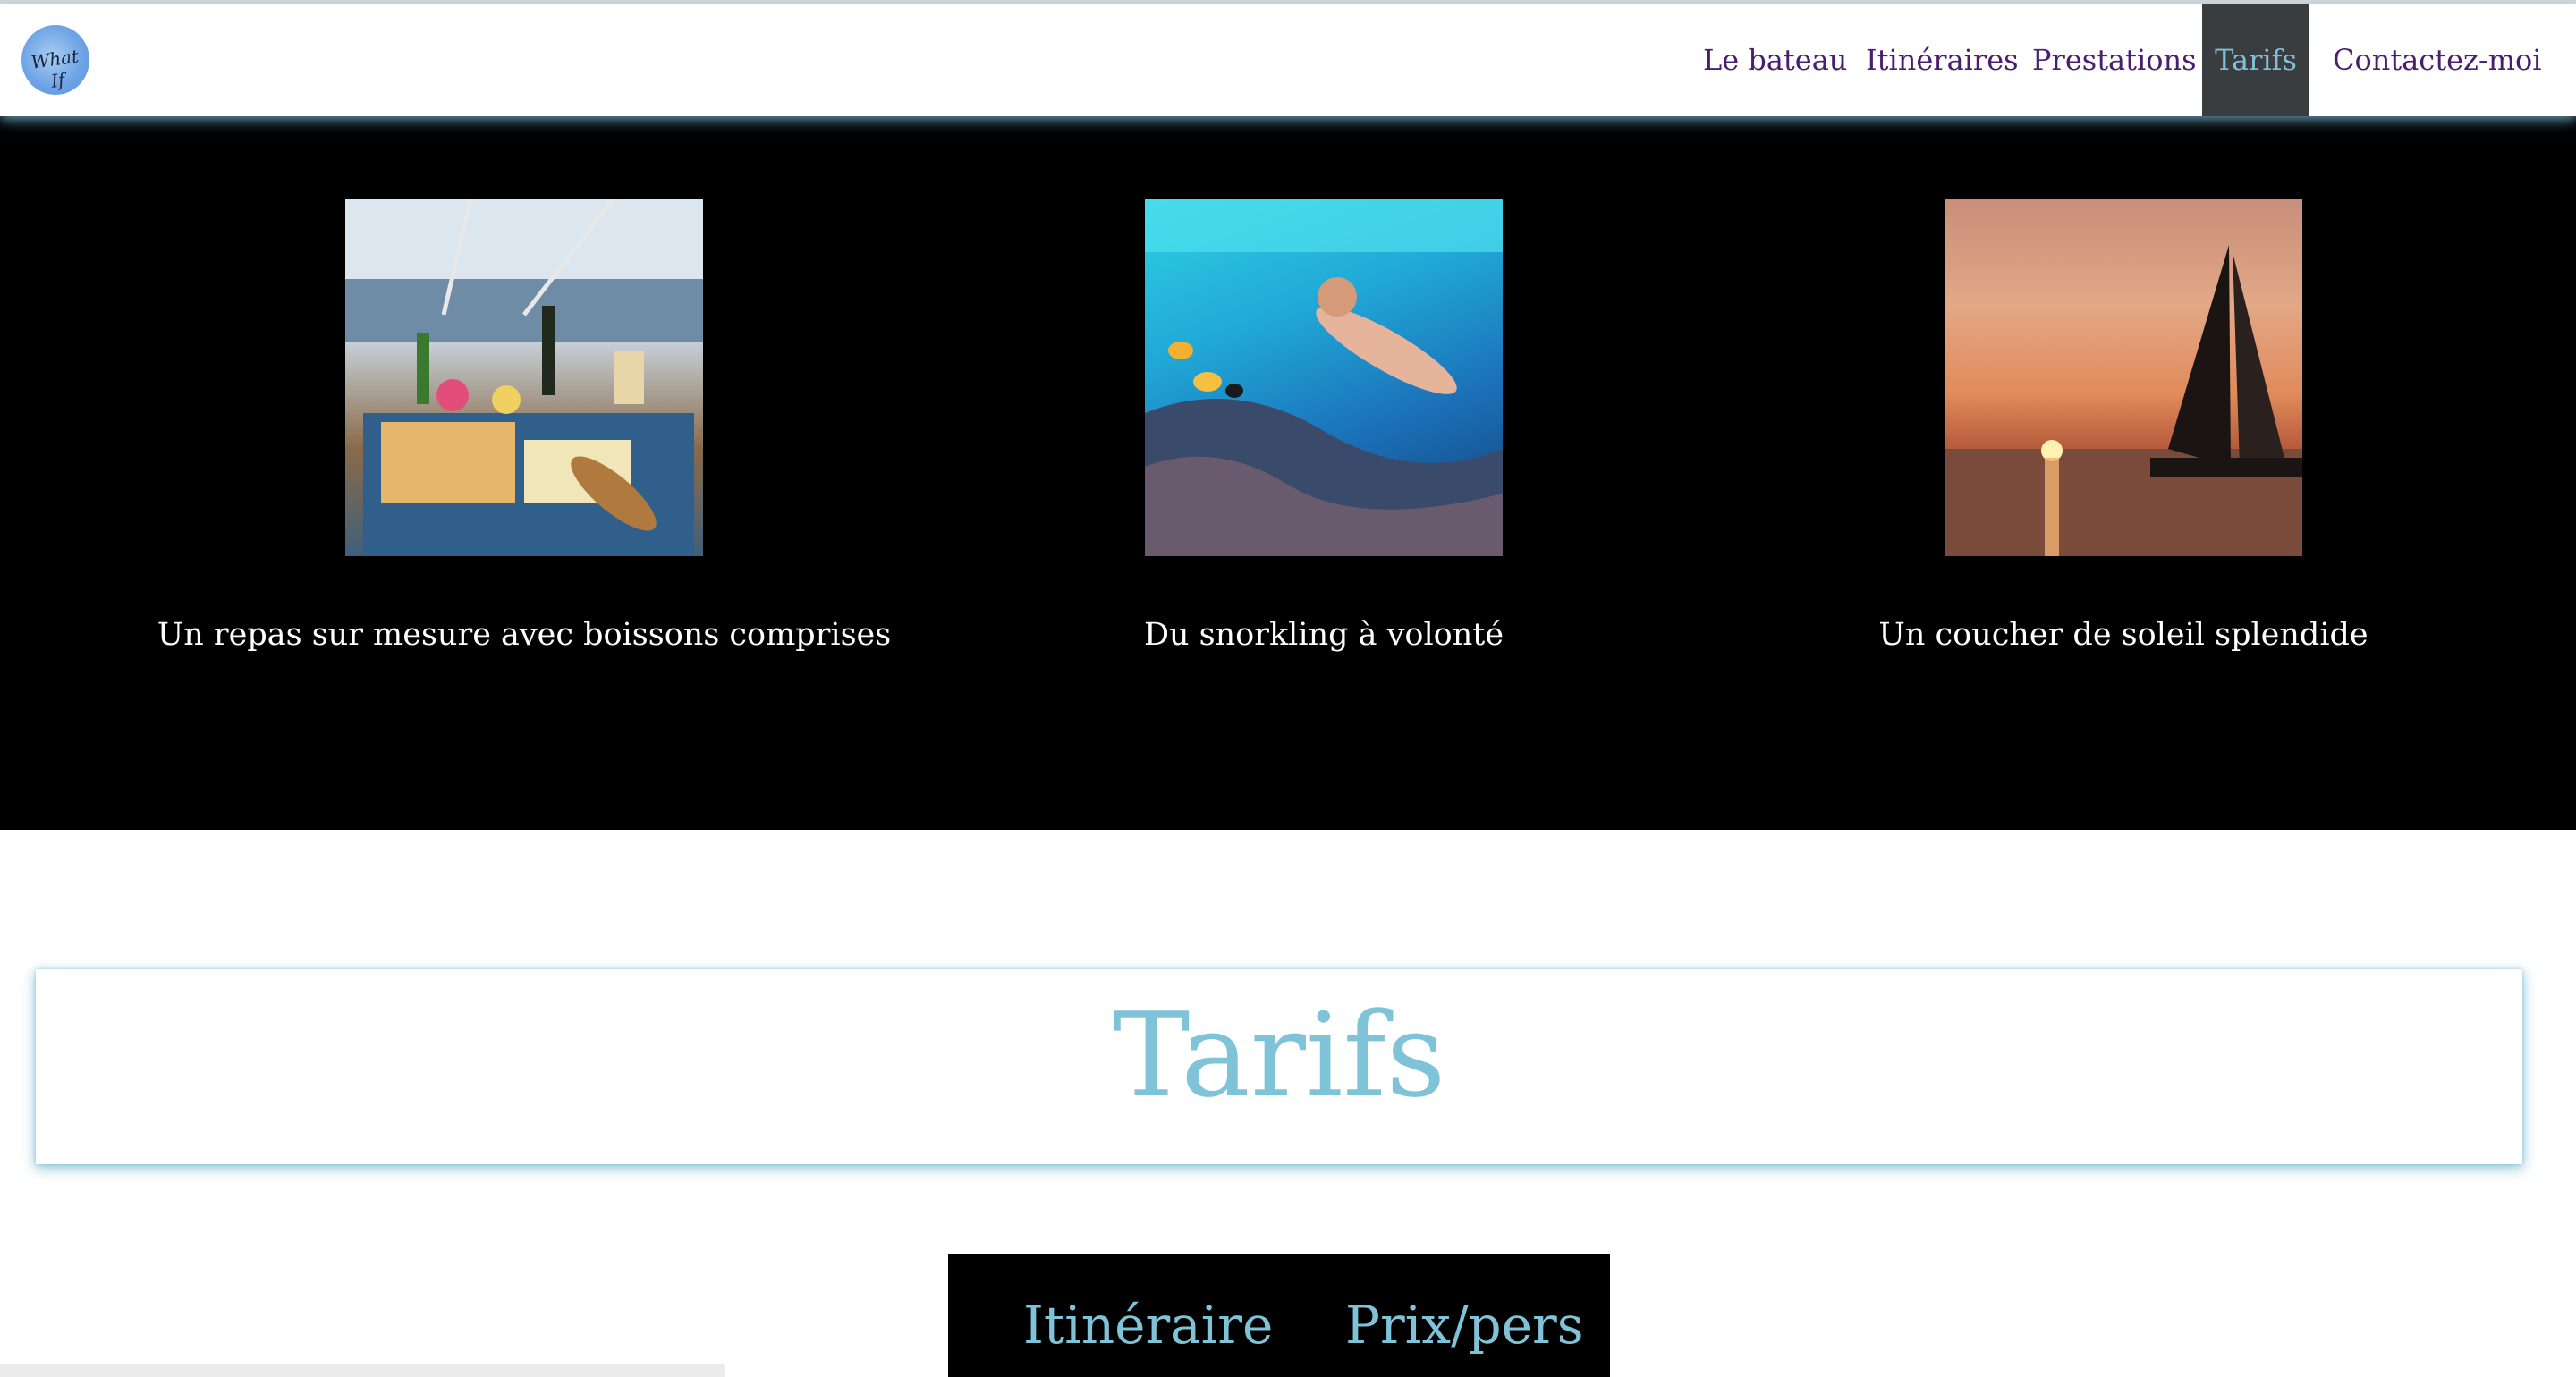 The height and width of the screenshot is (1377, 2576). Describe the element at coordinates (1324, 377) in the screenshot. I see `snorkeling-image` at that location.